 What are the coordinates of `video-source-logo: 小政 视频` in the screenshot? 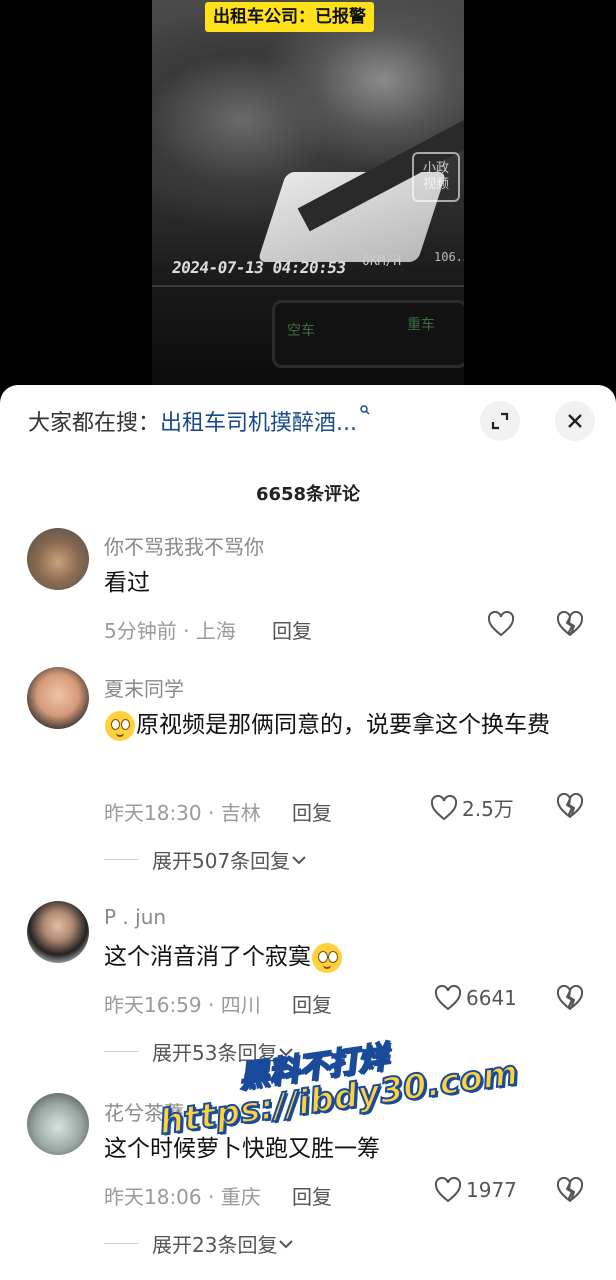 It's located at (436, 177).